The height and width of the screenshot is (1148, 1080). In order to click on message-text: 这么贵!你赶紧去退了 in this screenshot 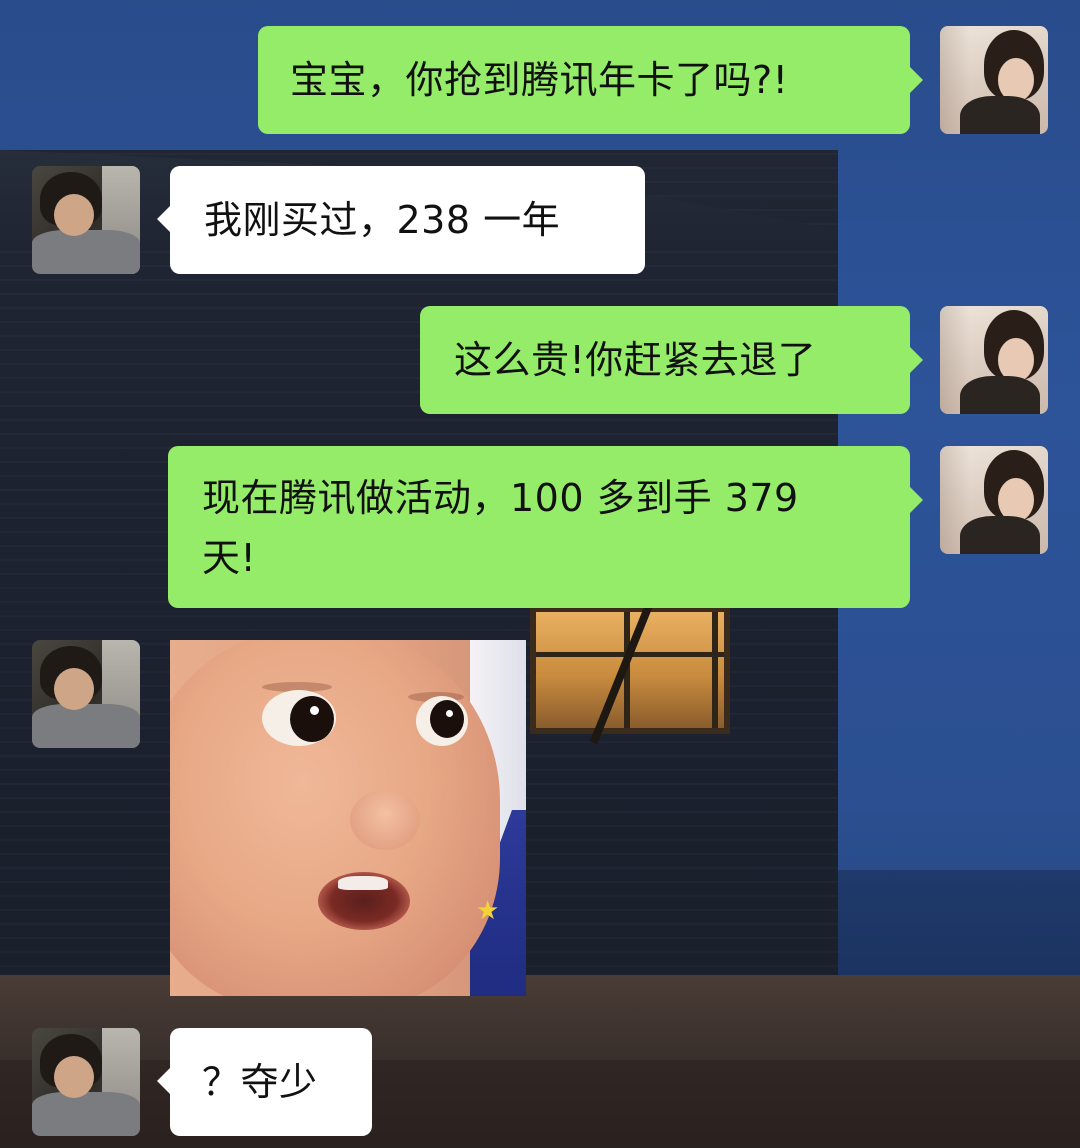, I will do `click(635, 360)`.